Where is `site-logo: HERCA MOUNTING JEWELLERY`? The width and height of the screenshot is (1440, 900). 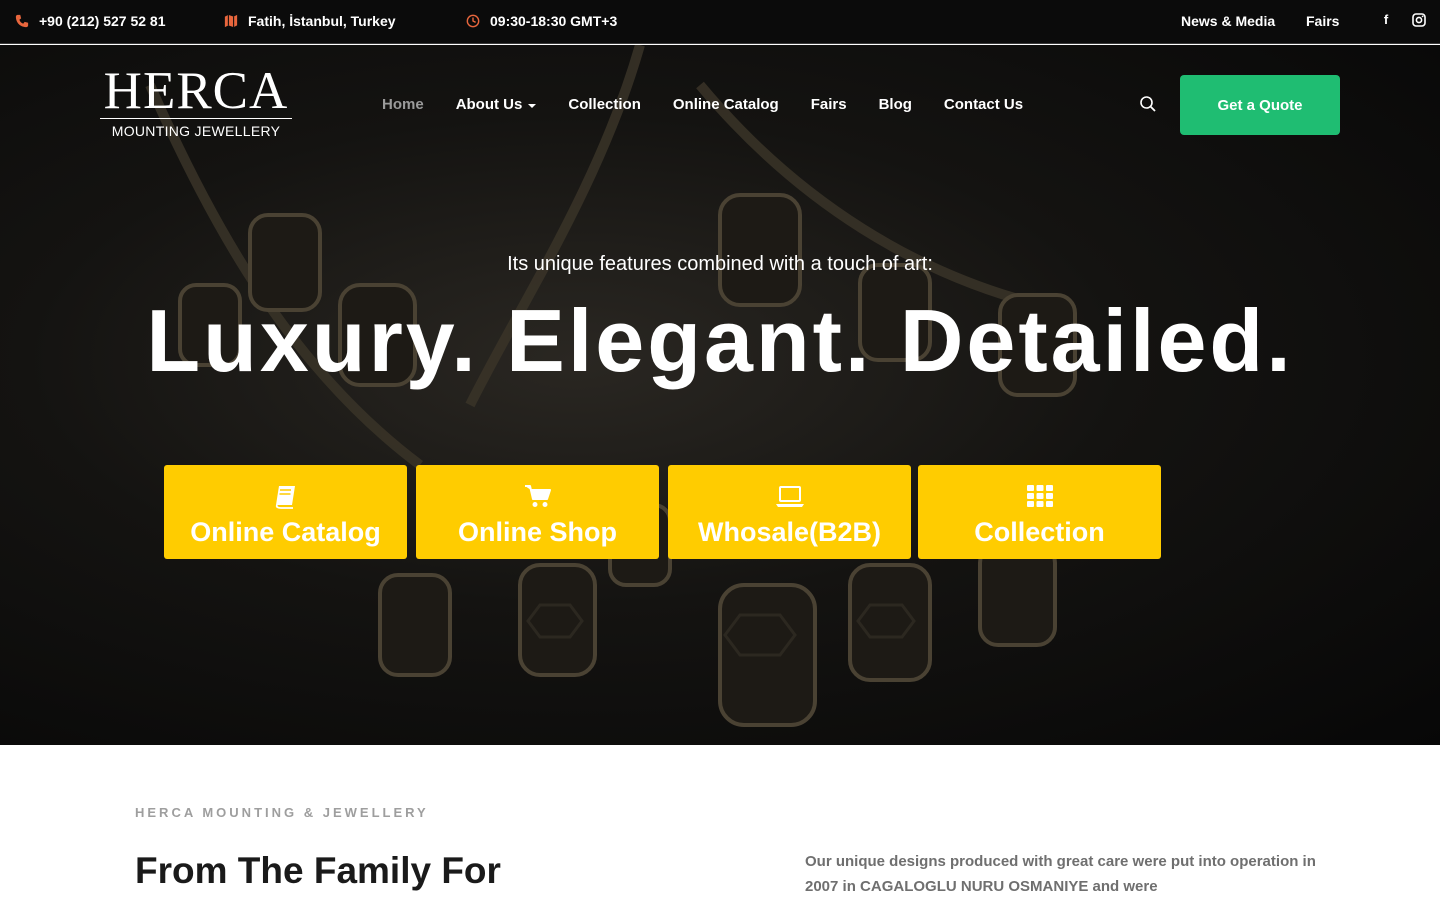
site-logo: HERCA MOUNTING JEWELLERY is located at coordinates (196, 104).